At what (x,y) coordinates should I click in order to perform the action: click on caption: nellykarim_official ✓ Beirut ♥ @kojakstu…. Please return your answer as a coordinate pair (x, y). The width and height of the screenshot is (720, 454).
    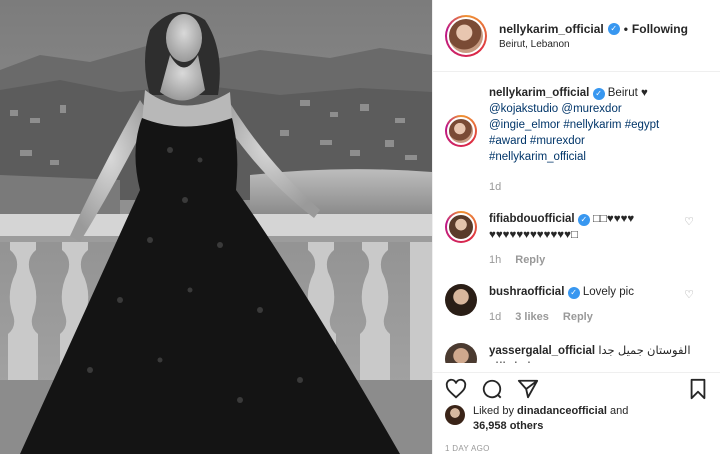
    Looking at the image, I should click on (576, 134).